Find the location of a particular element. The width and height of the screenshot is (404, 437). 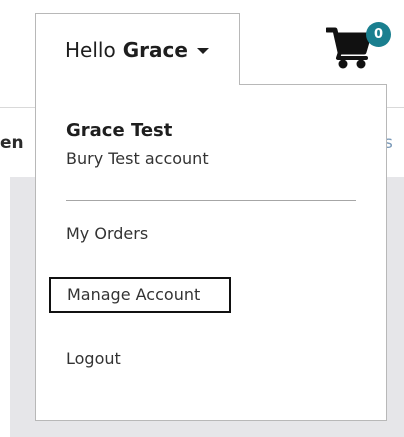

greeting-user-name: Grace is located at coordinates (155, 49).